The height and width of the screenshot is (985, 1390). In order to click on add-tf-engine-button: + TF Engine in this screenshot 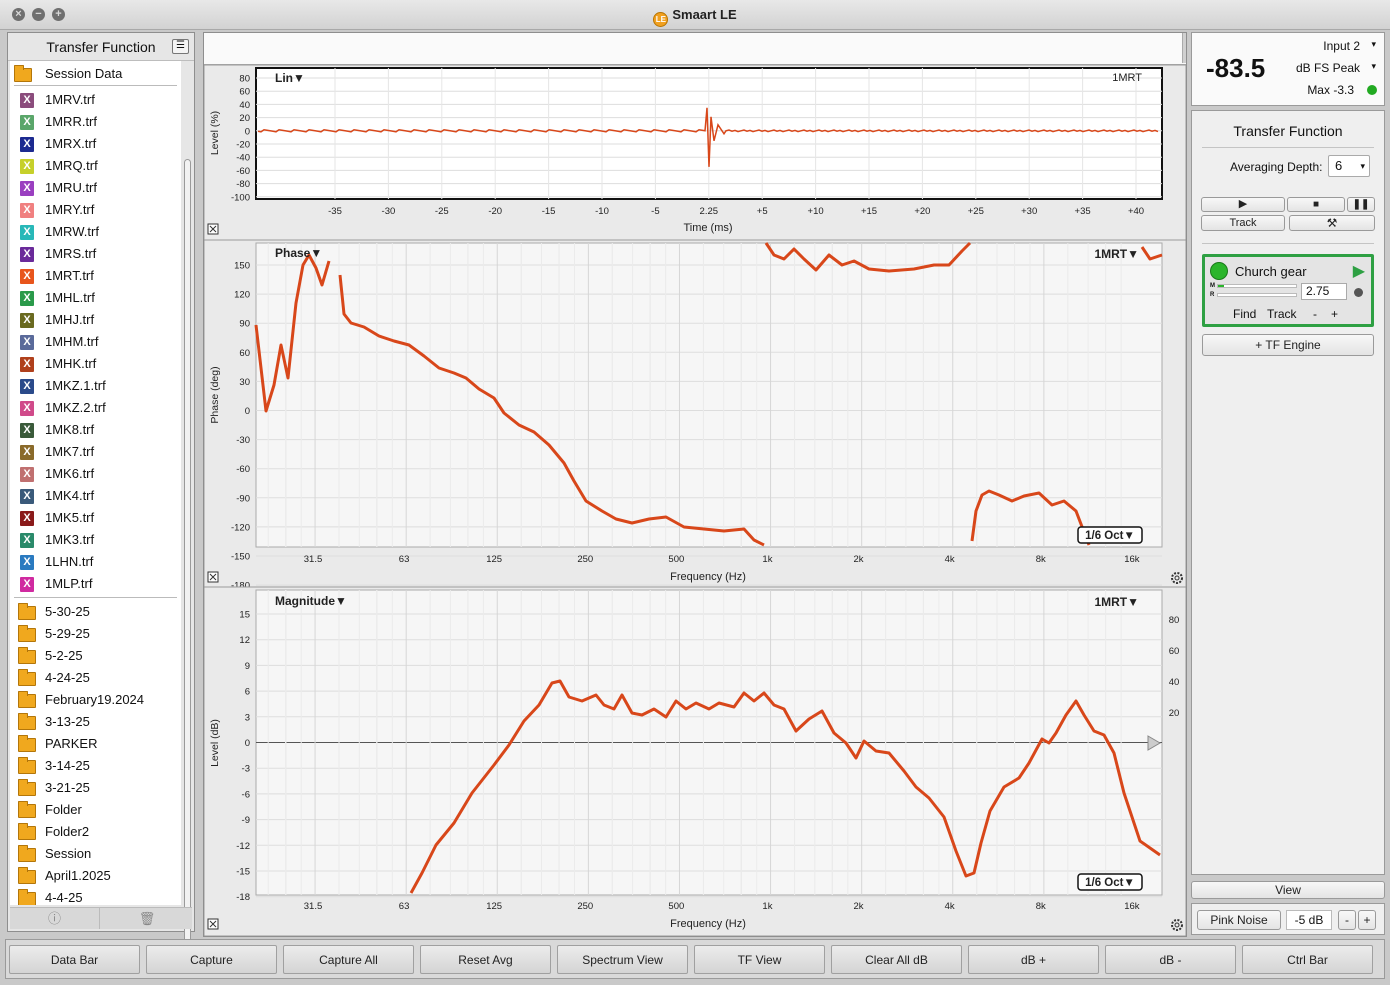, I will do `click(1288, 345)`.